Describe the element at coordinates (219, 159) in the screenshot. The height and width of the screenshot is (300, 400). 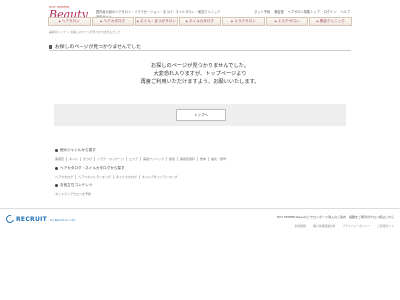
I see `genre-link: 鍼灸・整骨` at that location.